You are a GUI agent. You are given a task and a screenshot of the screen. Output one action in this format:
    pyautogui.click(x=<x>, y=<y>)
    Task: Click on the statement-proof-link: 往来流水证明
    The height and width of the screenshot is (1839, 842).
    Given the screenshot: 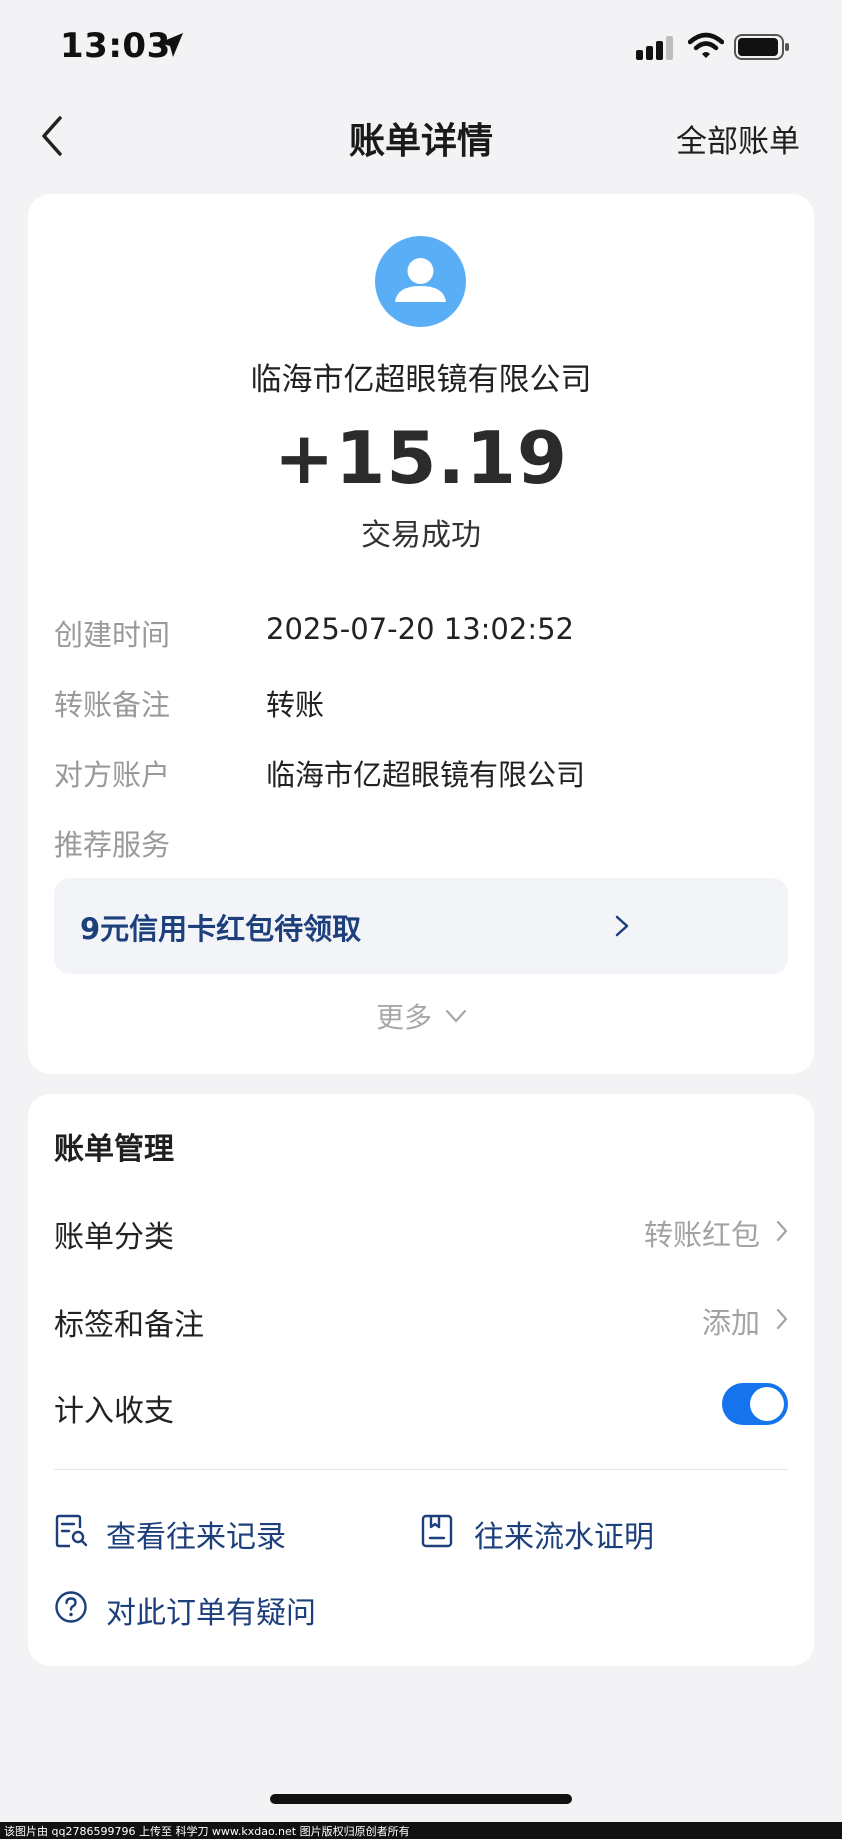 What is the action you would take?
    pyautogui.click(x=564, y=1534)
    